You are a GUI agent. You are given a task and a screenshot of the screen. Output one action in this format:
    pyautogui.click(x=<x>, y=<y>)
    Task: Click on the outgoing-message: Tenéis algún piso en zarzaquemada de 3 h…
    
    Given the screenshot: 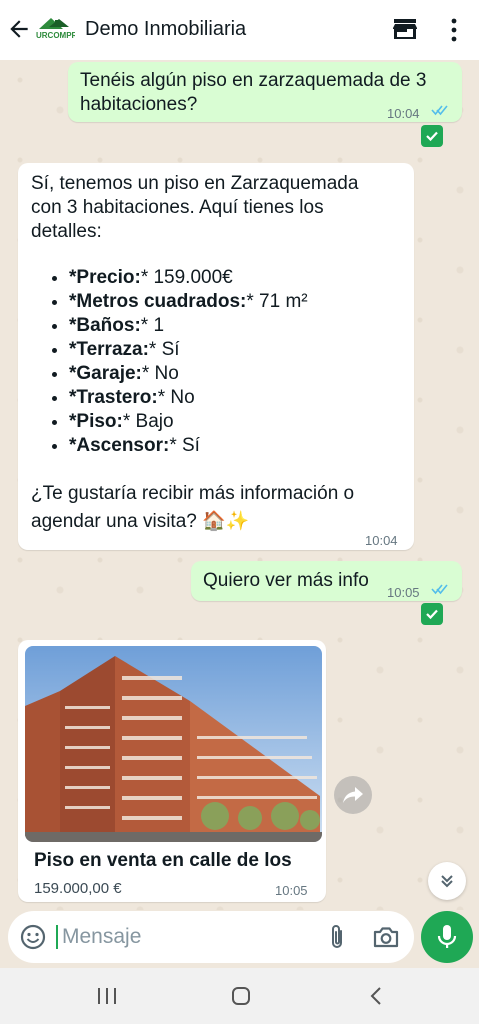 What is the action you would take?
    pyautogui.click(x=265, y=92)
    